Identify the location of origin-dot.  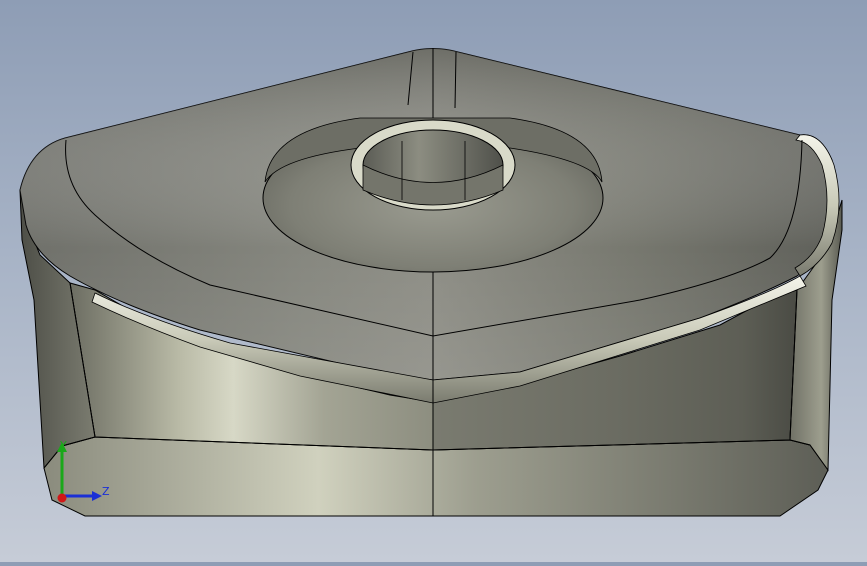
(62, 498).